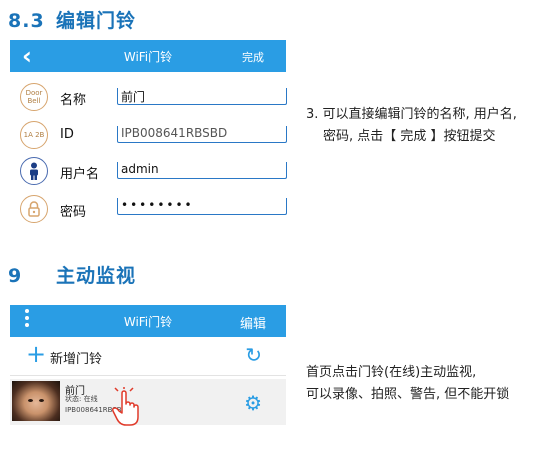  I want to click on description-line: 可以录像、拍照、警告, 但不能开锁, so click(408, 394).